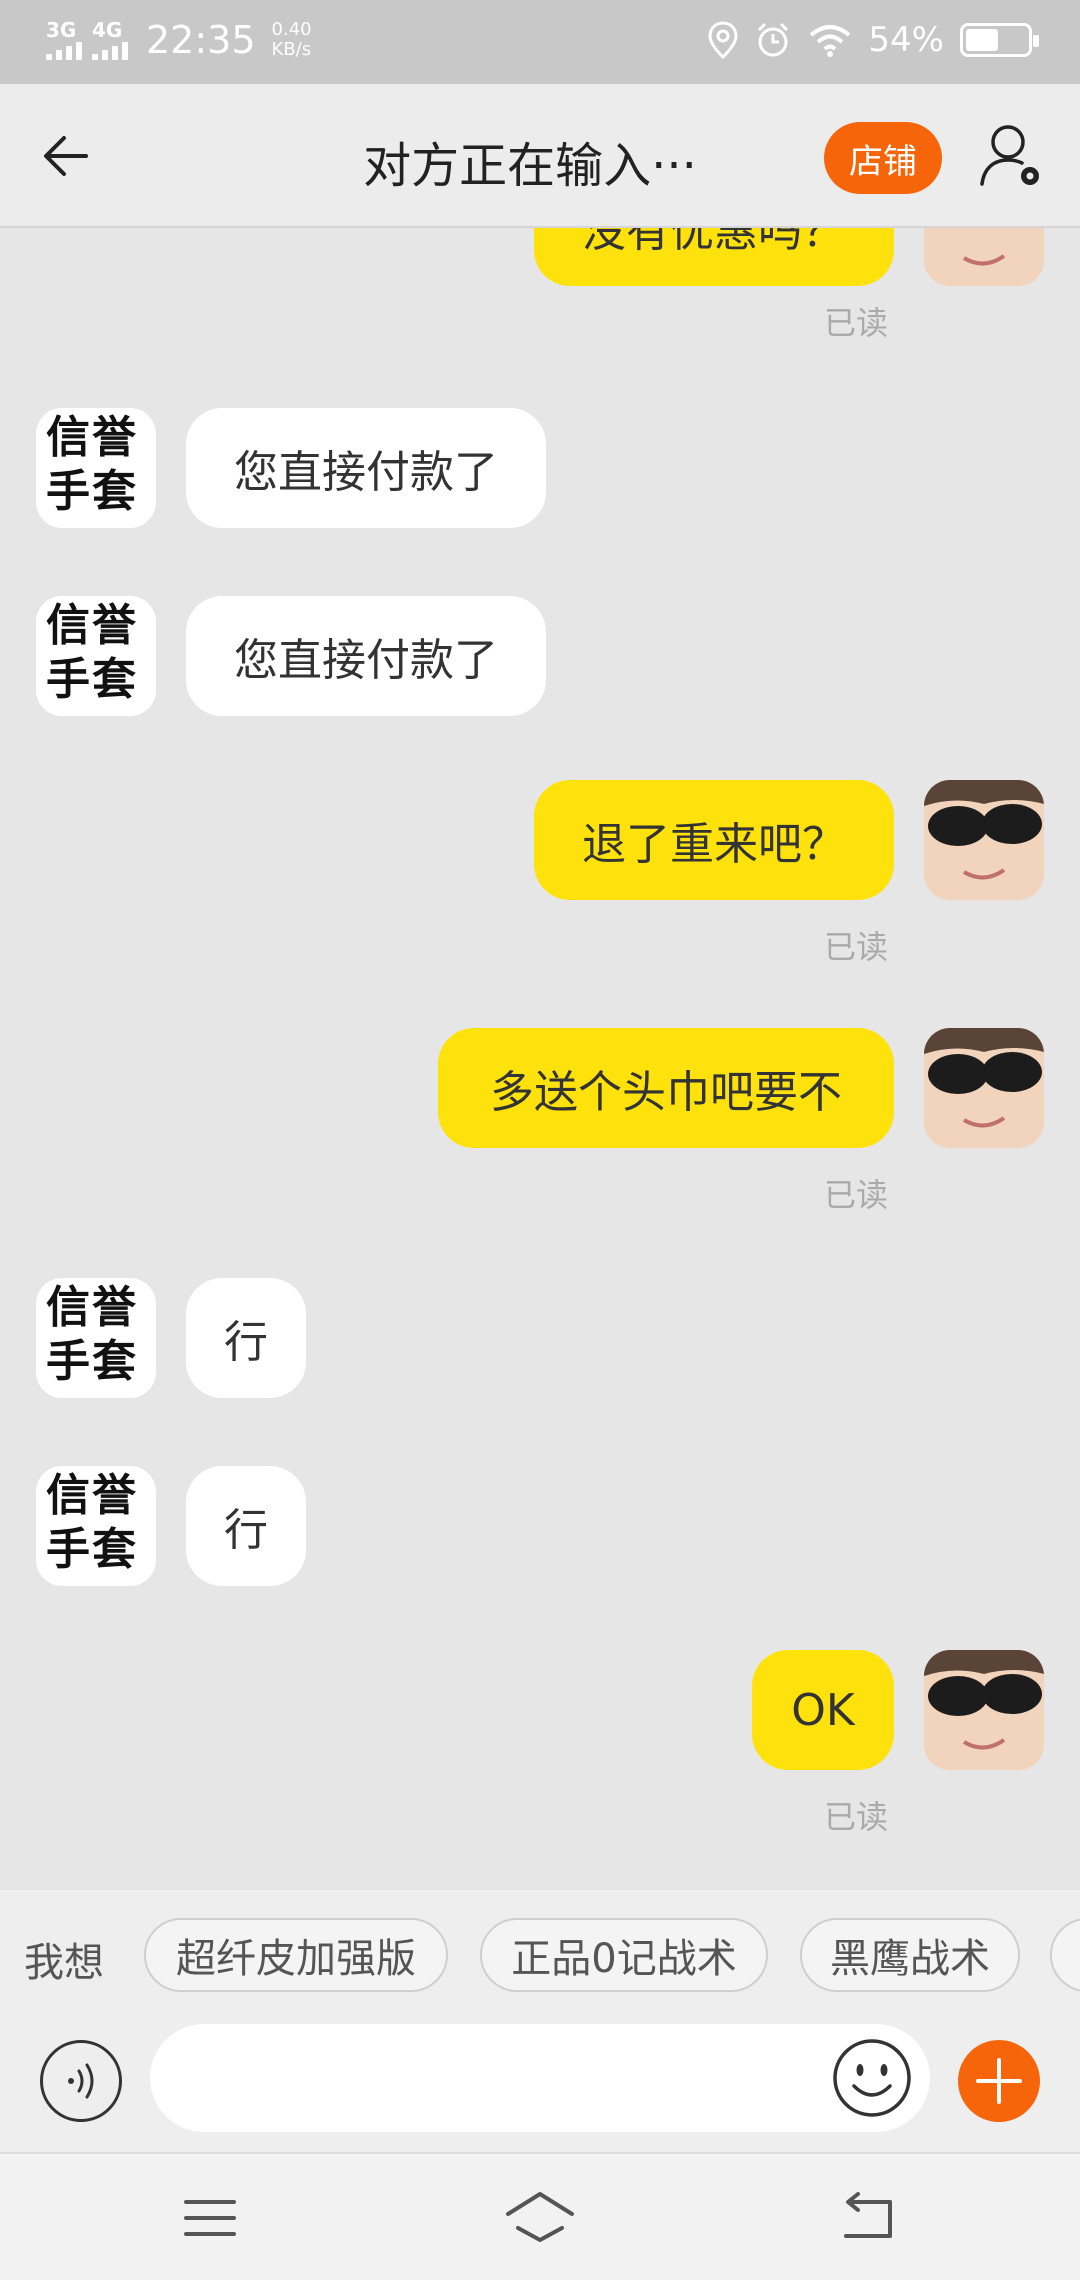  Describe the element at coordinates (61, 30) in the screenshot. I see `network-type-label: 3G` at that location.